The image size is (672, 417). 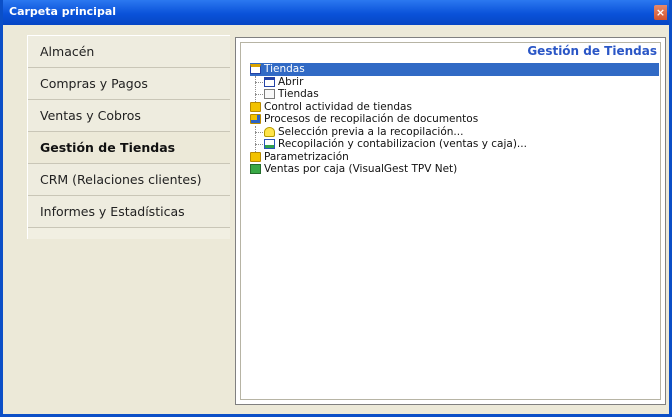 I want to click on tree-item-procesos-recopilacion: Procesos de recopilación de documentos, so click(x=454, y=119).